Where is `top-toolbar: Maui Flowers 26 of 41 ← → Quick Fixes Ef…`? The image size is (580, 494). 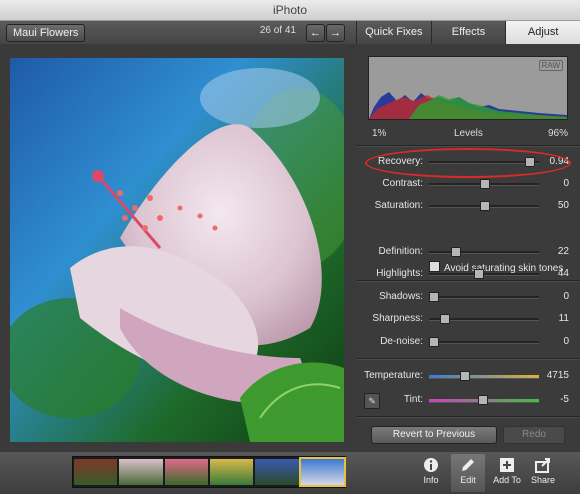 top-toolbar: Maui Flowers 26 of 41 ← → Quick Fixes Ef… is located at coordinates (290, 32).